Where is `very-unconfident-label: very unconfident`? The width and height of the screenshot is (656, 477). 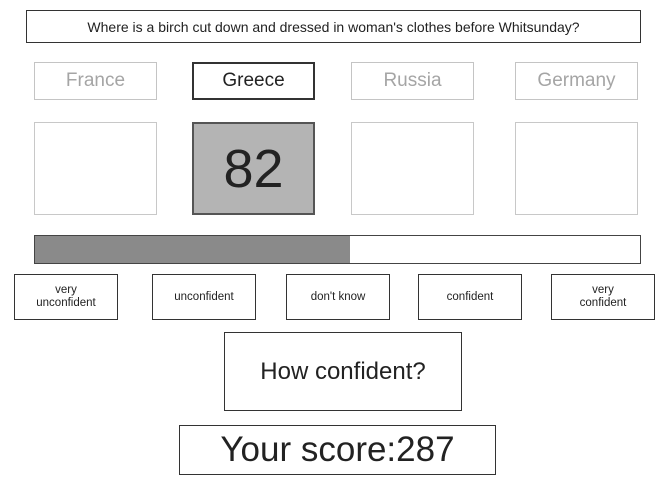 very-unconfident-label: very unconfident is located at coordinates (66, 296).